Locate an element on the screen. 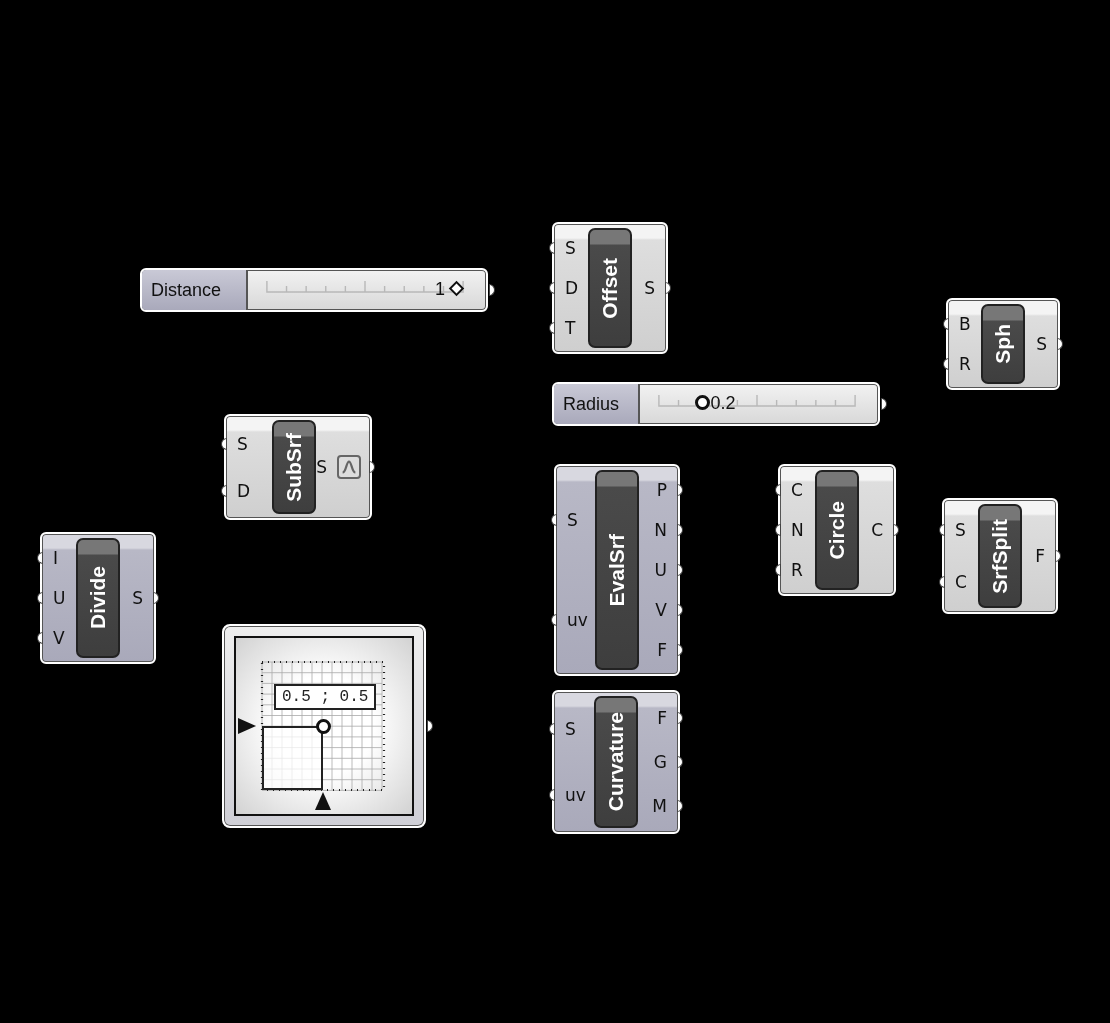 The image size is (1110, 1023). component-name: Curvature is located at coordinates (616, 762).